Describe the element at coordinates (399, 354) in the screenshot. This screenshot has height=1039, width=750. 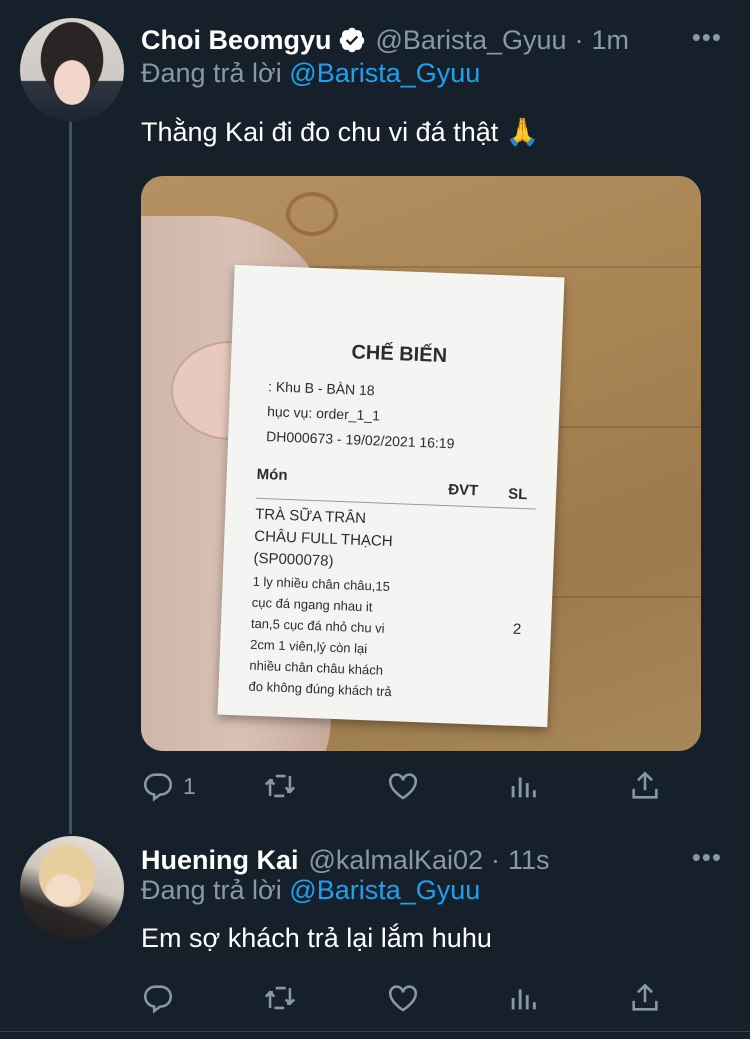
I see `receipt-title: CHẾ BIẾN` at that location.